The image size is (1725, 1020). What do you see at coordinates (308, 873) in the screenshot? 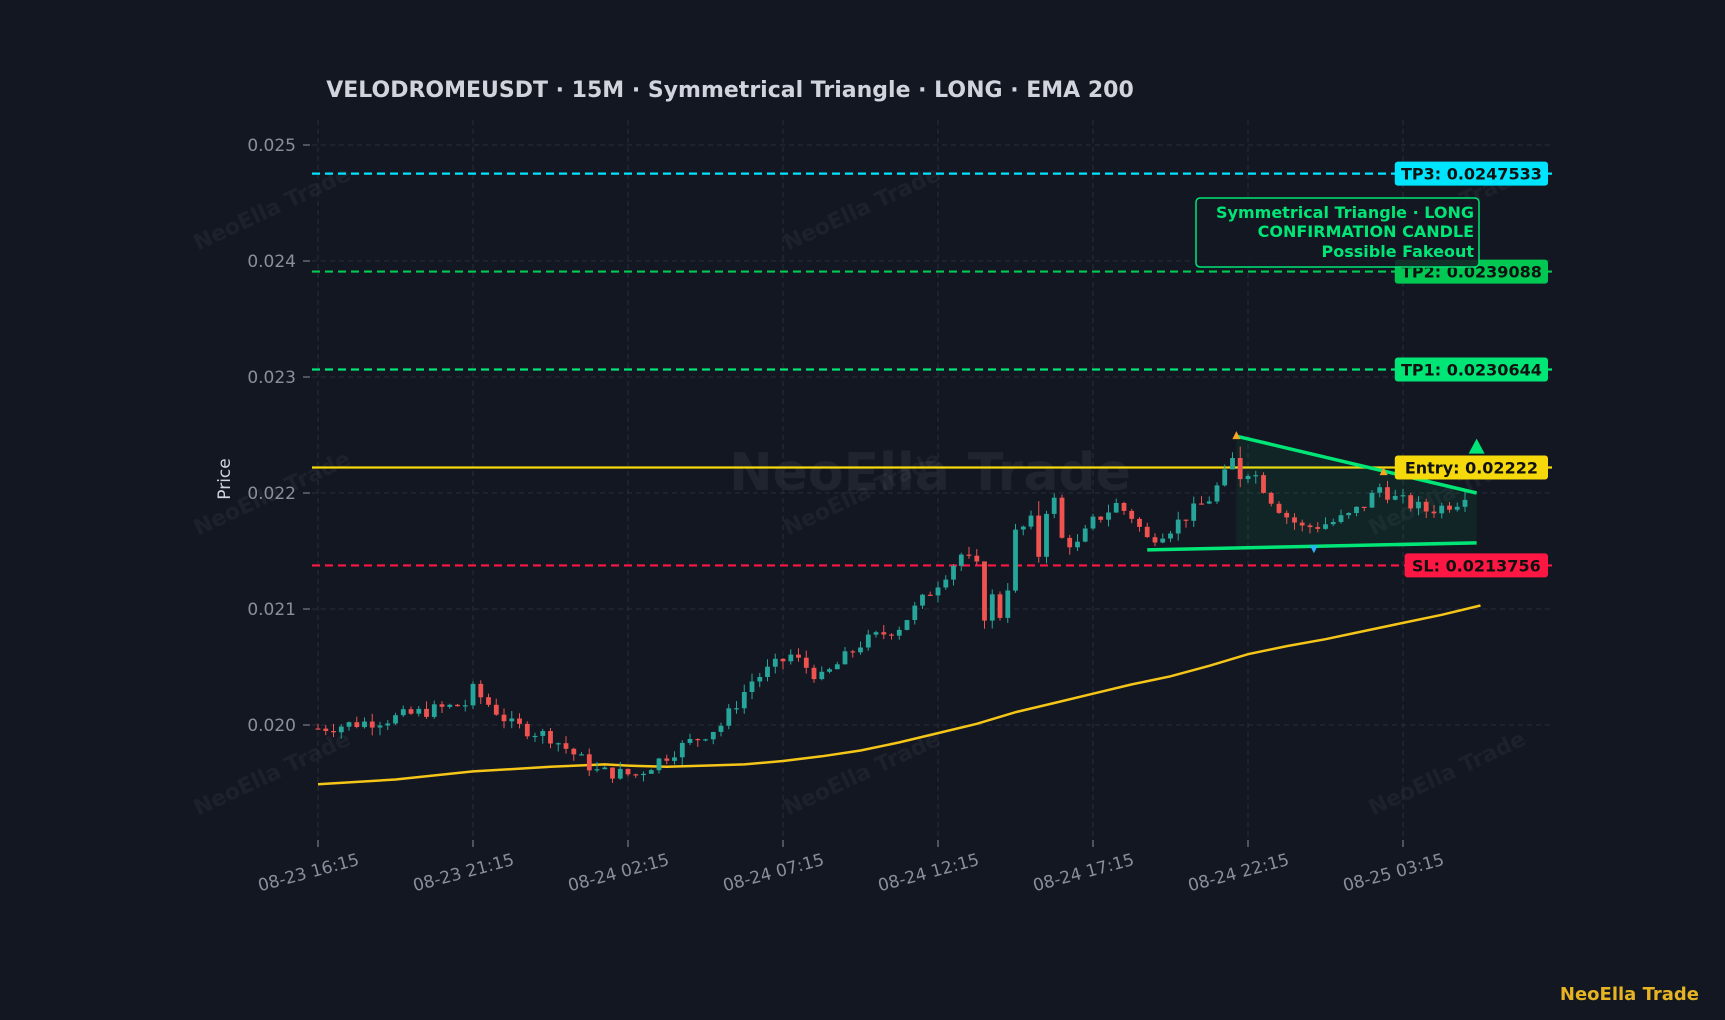
I see `x-tick-label: 08-23 16:15` at bounding box center [308, 873].